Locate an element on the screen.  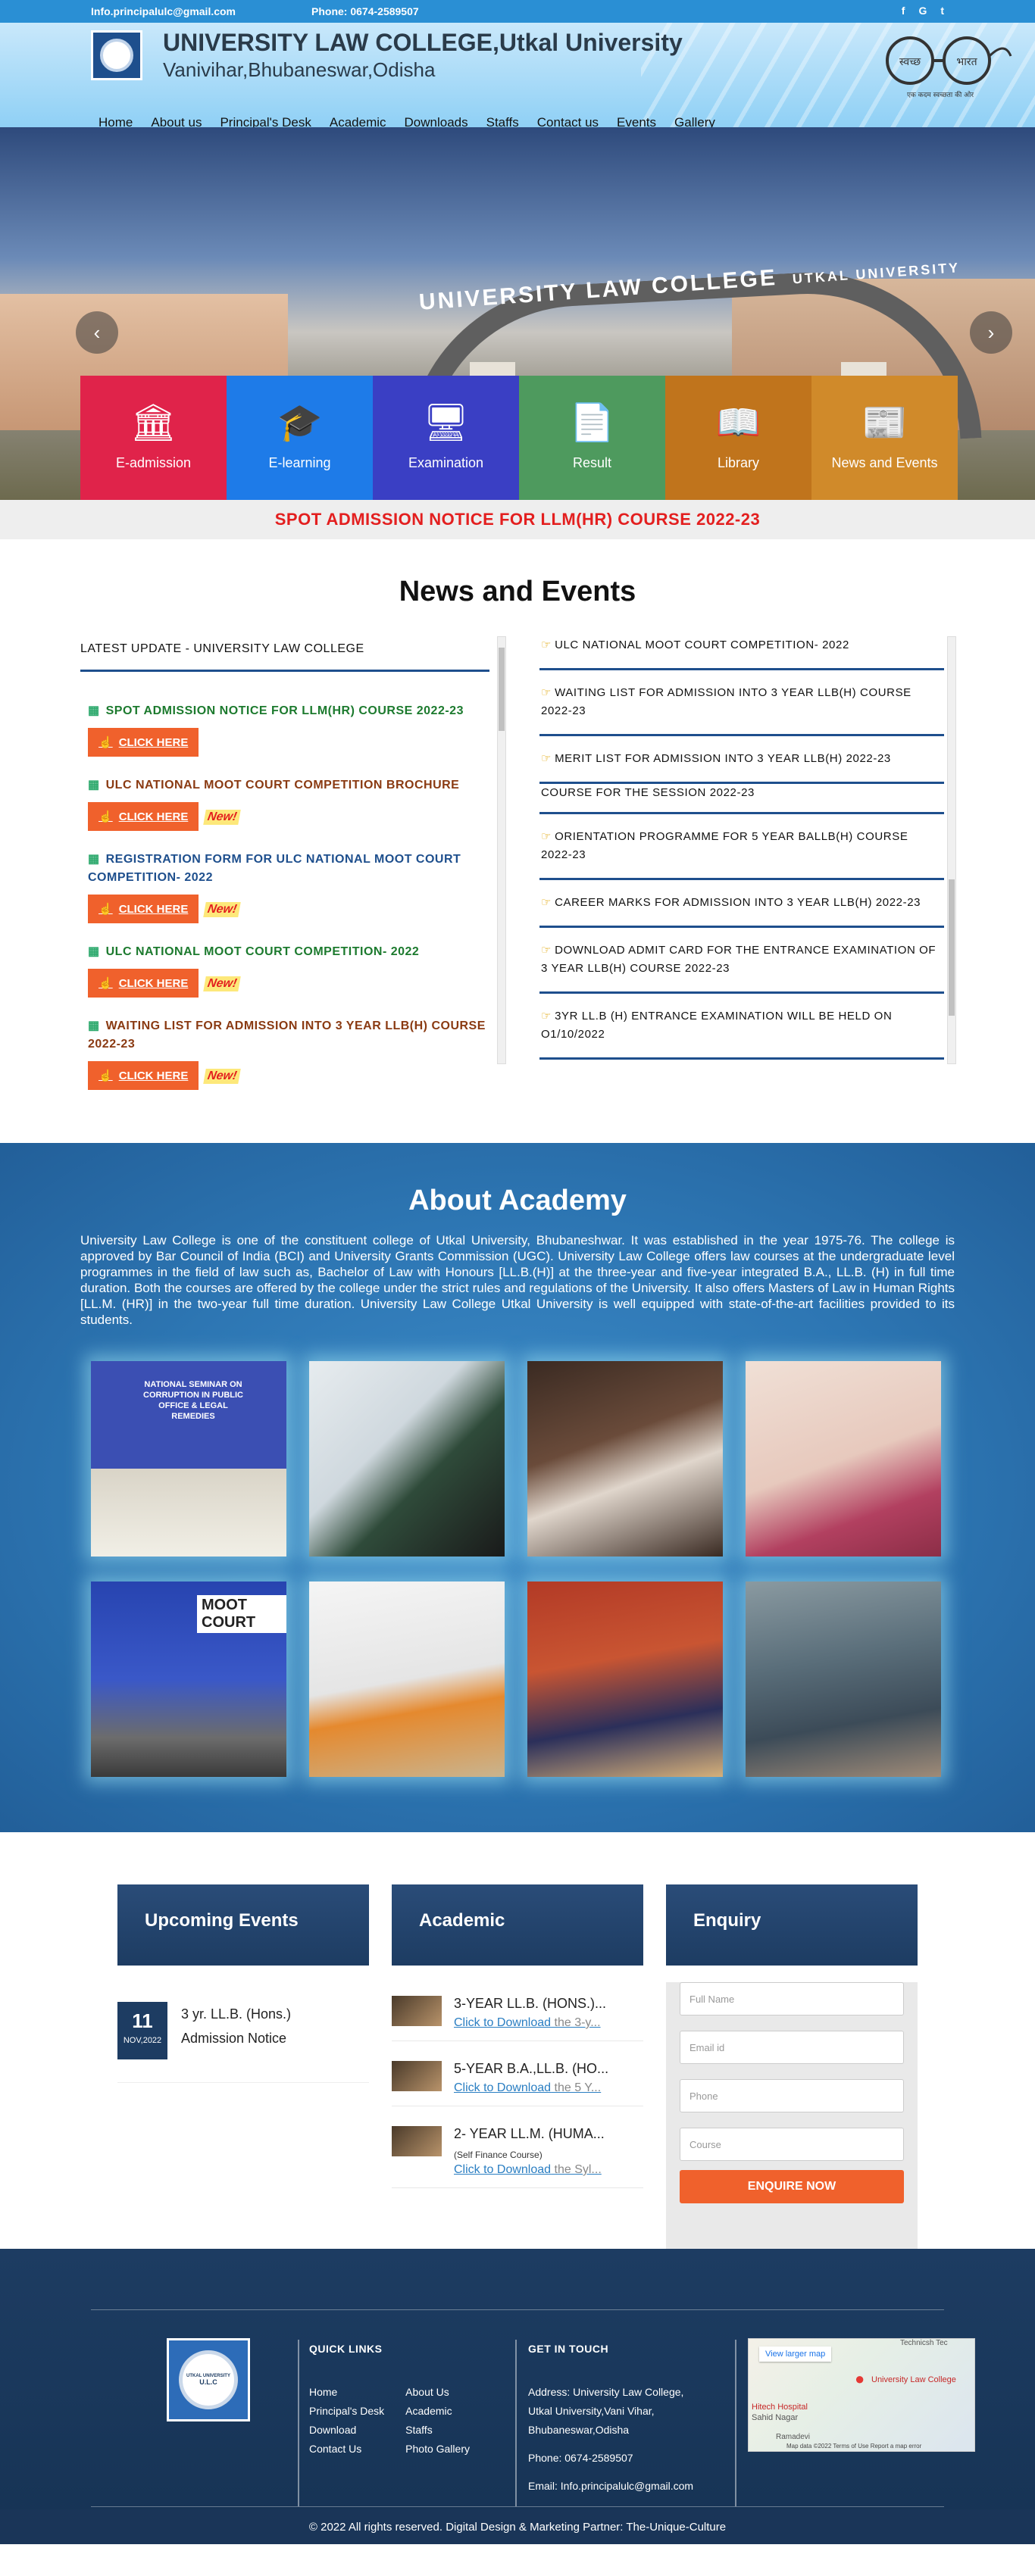
new-badge: New! is located at coordinates (222, 984).